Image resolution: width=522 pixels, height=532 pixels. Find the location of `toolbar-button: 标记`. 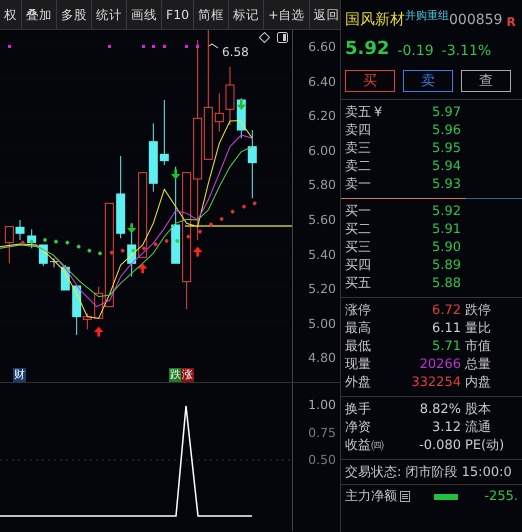

toolbar-button: 标记 is located at coordinates (246, 14).